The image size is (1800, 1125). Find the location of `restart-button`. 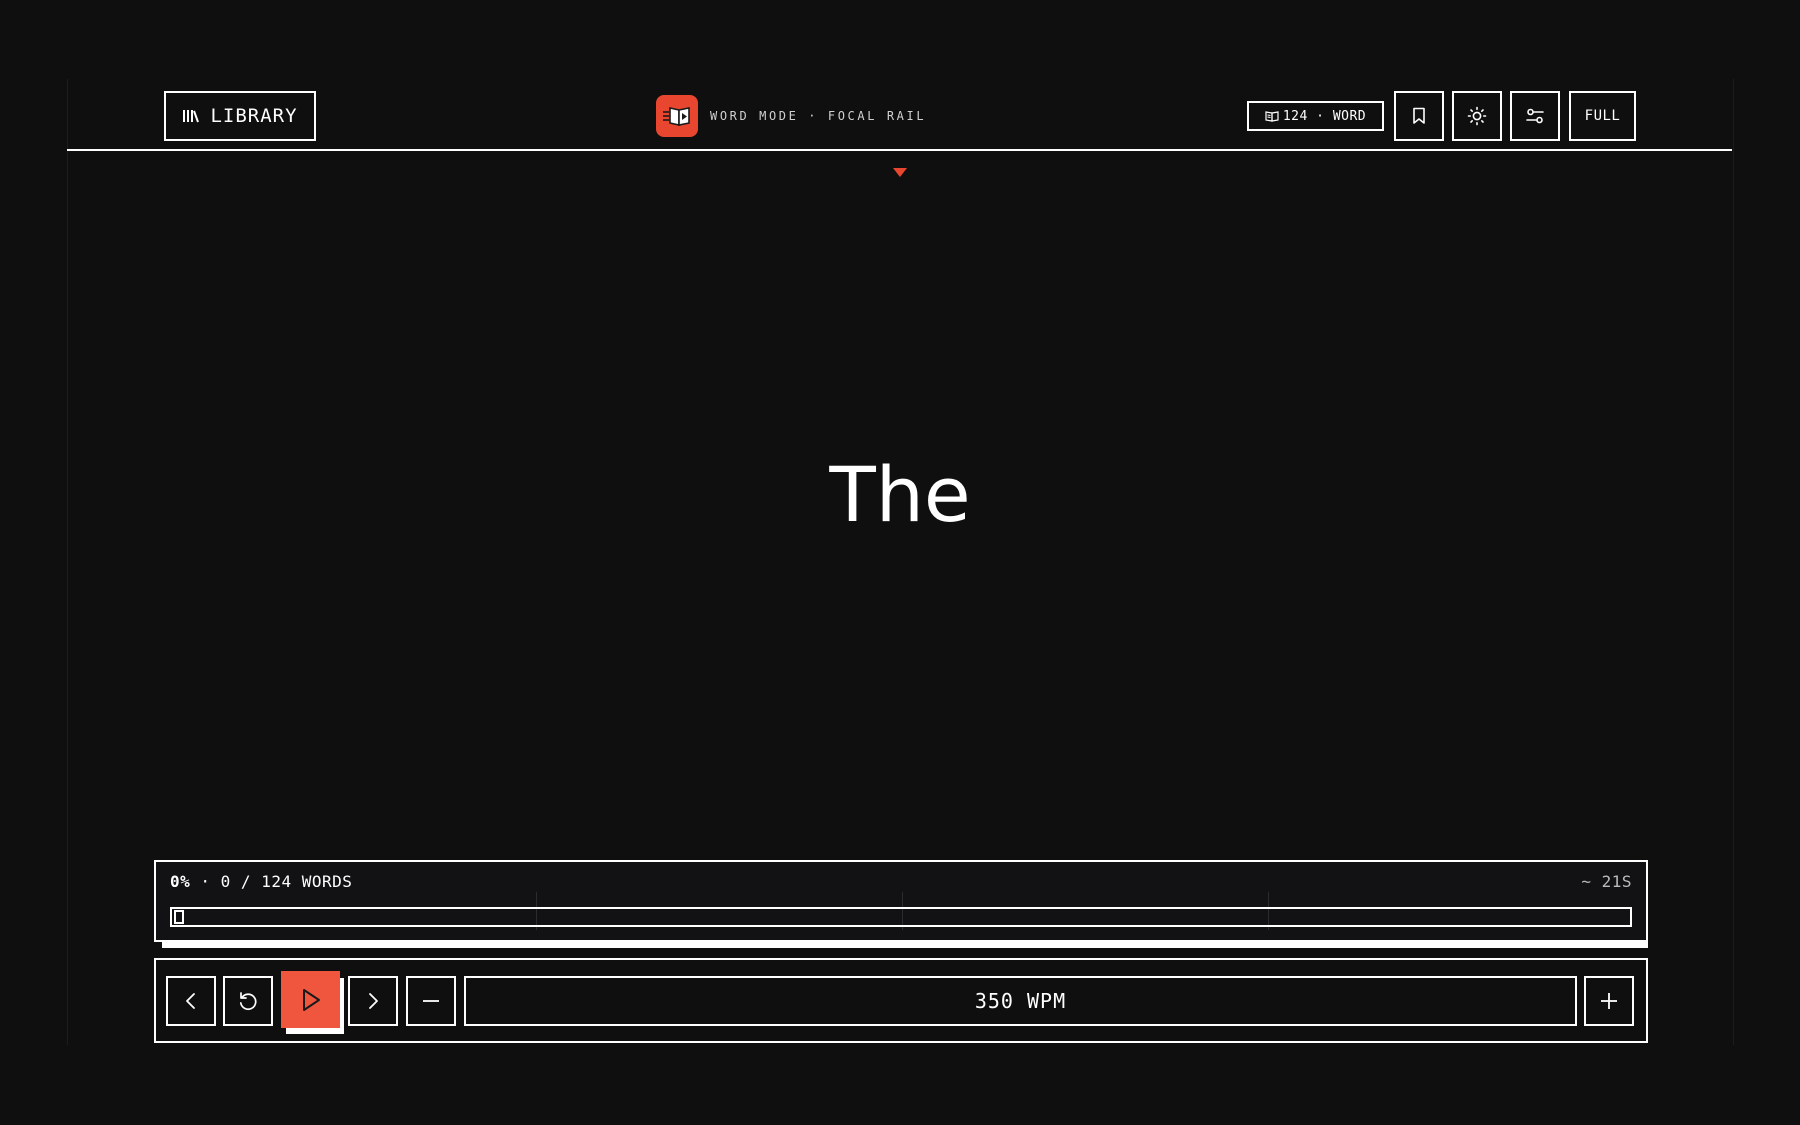

restart-button is located at coordinates (248, 1001).